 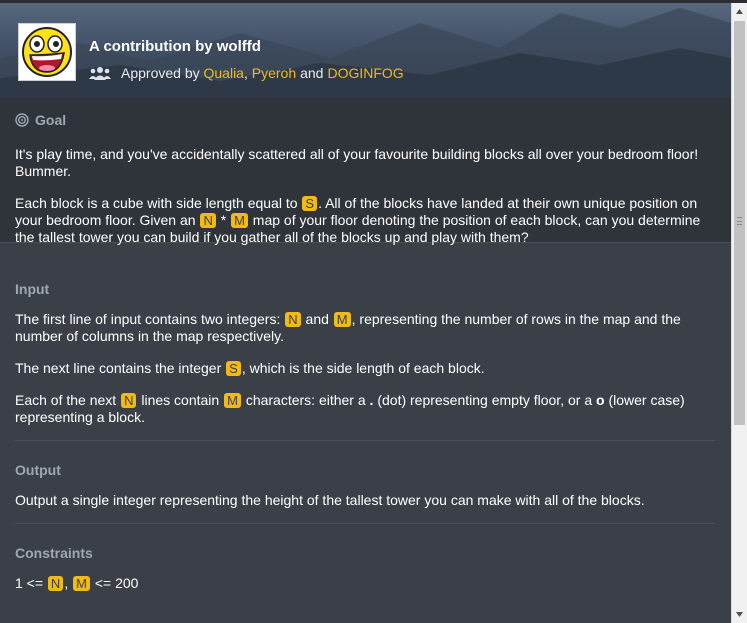 What do you see at coordinates (66, 400) in the screenshot?
I see `input-text: Each of the next` at bounding box center [66, 400].